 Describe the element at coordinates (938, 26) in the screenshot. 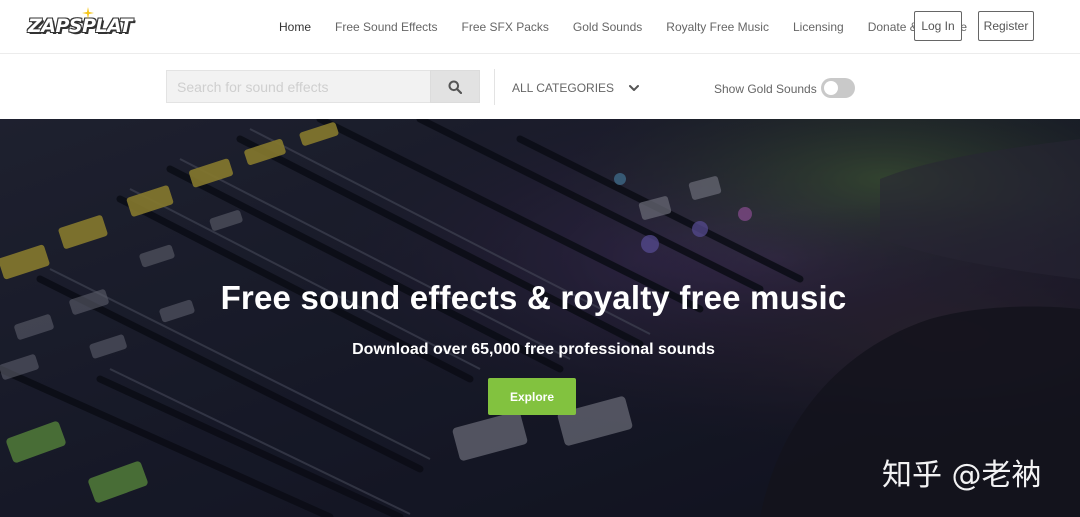

I see `login-button: Log In` at that location.